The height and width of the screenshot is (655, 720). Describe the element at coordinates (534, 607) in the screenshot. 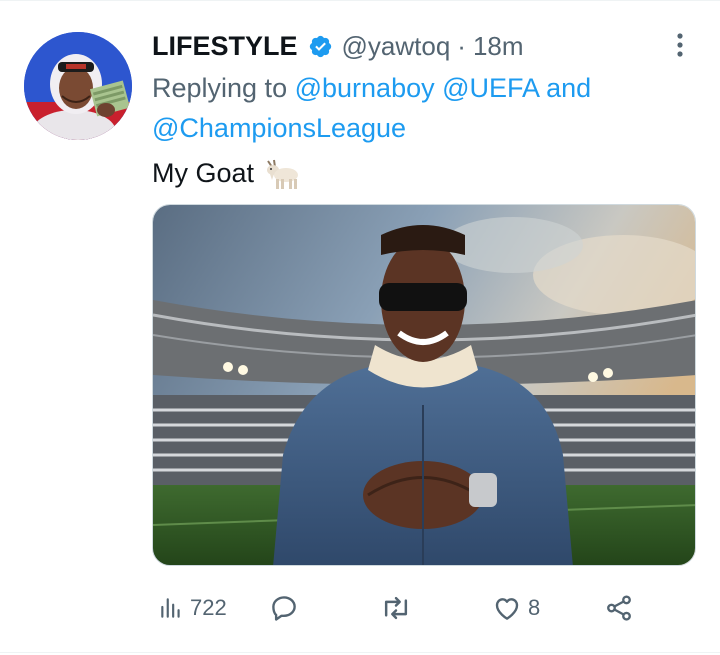

I see `like-count: 8` at that location.